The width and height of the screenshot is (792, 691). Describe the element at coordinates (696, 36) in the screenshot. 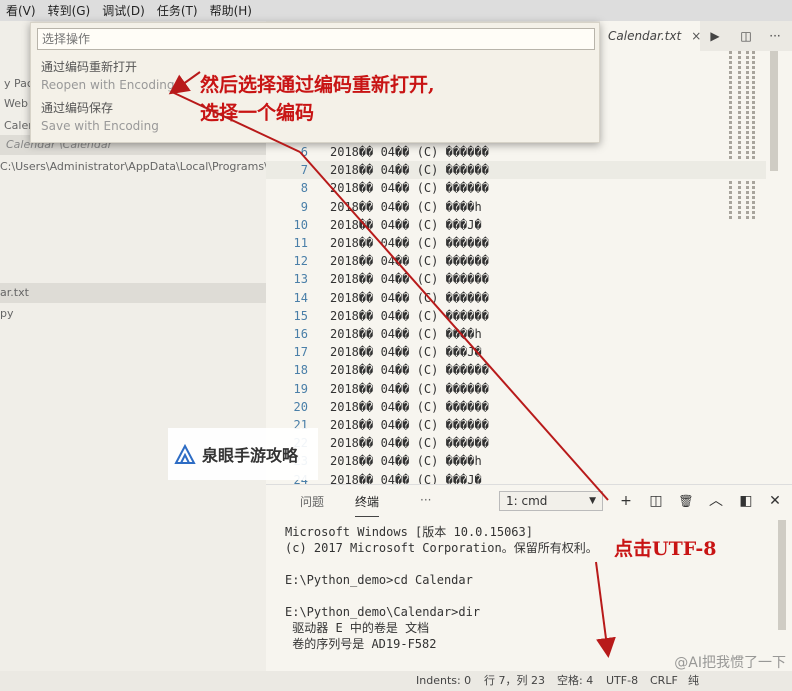

I see `close-icon: ×` at that location.